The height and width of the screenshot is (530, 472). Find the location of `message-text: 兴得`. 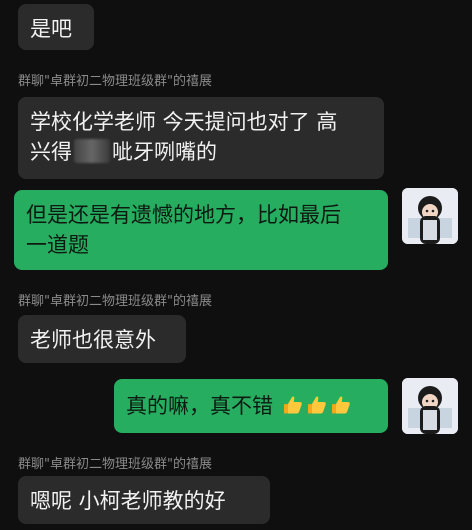

message-text: 兴得 is located at coordinates (51, 152).